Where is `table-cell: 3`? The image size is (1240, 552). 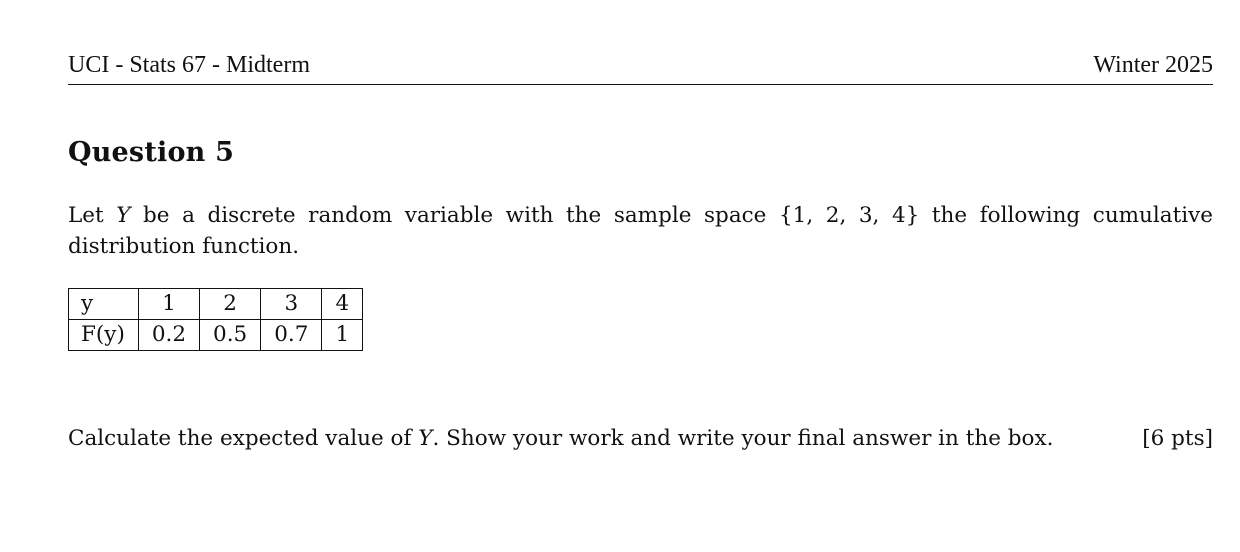 table-cell: 3 is located at coordinates (291, 304).